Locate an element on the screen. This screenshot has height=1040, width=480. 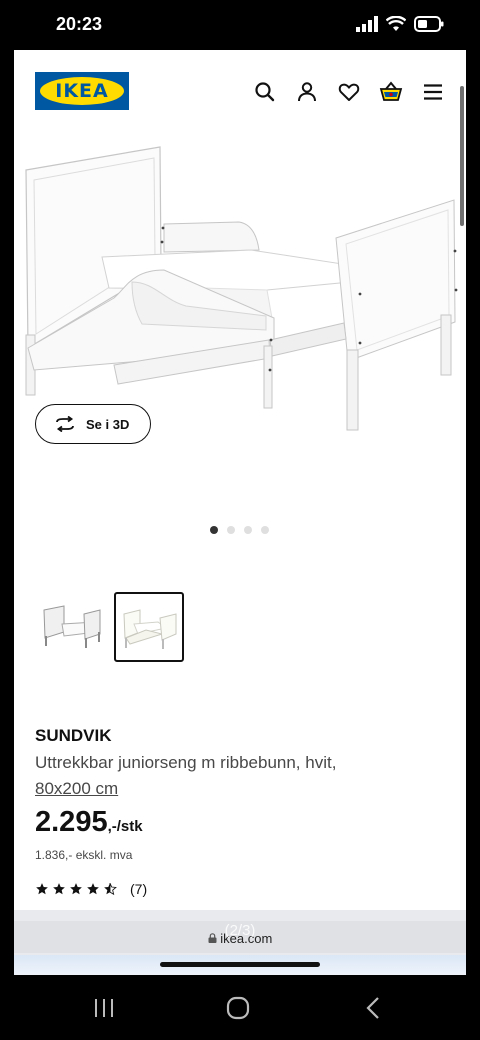
size-link: 80x200 cm is located at coordinates (76, 788).